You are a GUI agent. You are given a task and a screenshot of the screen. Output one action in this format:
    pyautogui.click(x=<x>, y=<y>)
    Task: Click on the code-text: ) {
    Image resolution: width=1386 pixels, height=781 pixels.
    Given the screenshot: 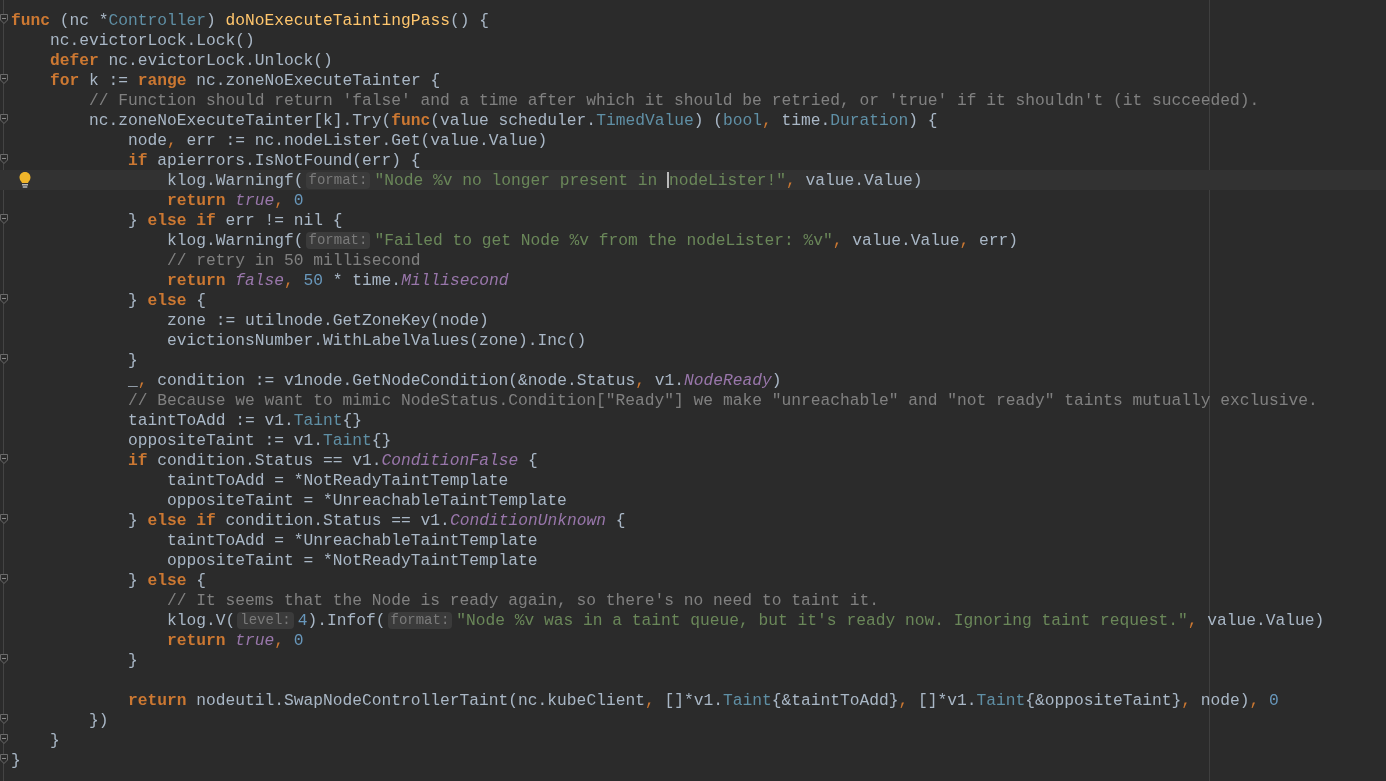 What is the action you would take?
    pyautogui.click(x=923, y=120)
    